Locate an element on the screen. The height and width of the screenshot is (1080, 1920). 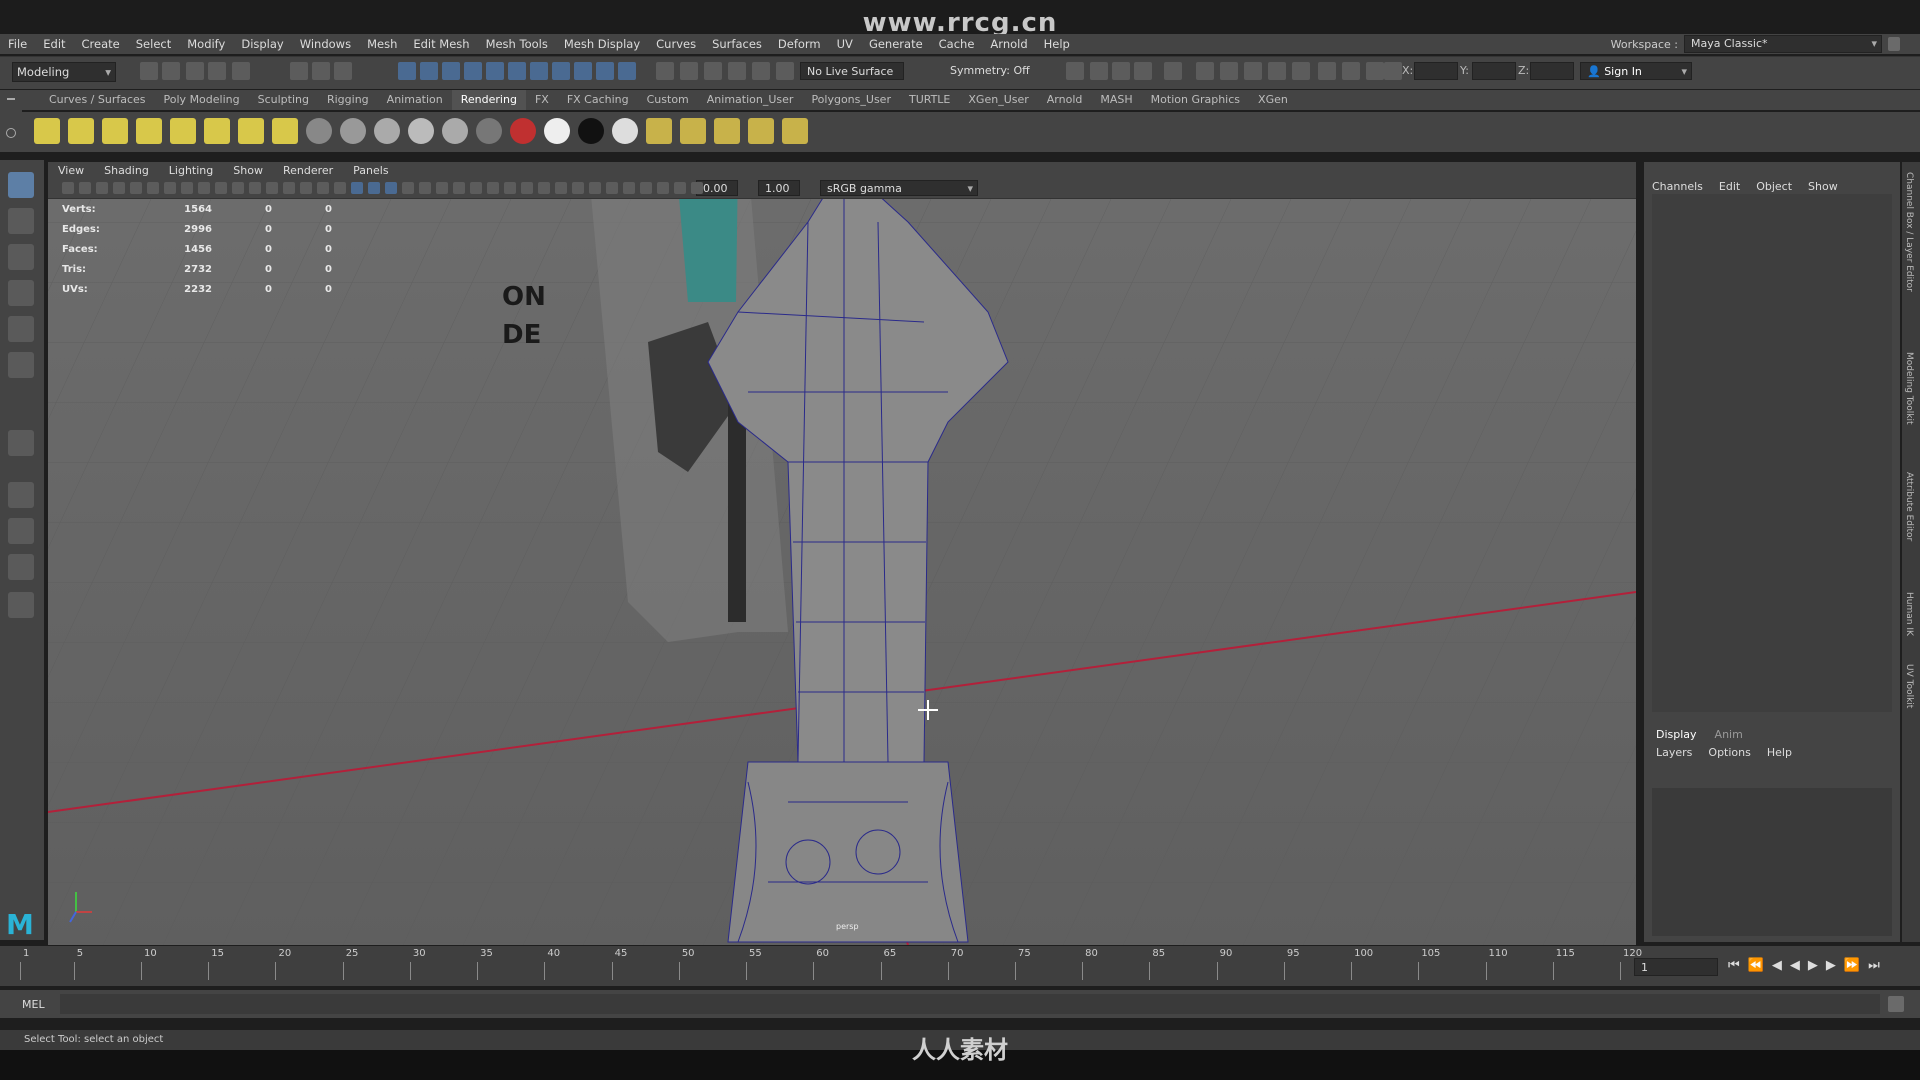
move-tool-icon is located at coordinates (21, 293).